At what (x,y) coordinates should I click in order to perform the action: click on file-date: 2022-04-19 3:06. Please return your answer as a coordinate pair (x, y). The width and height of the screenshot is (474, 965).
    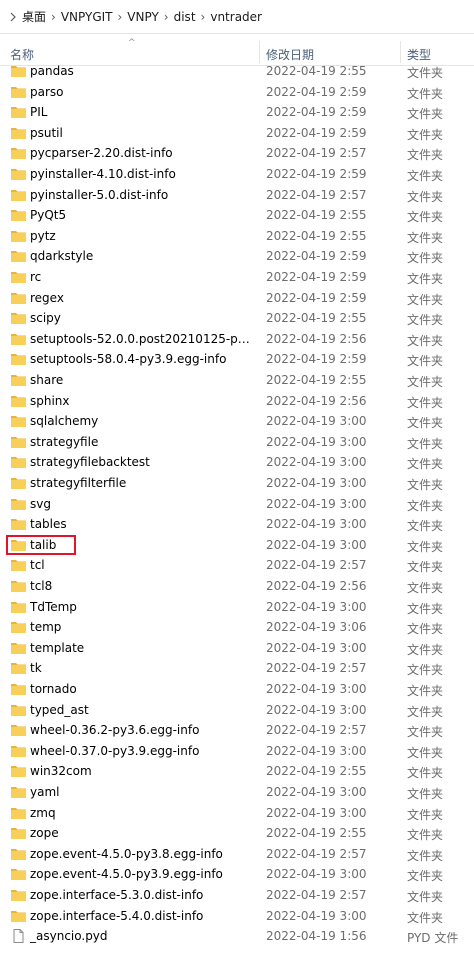
    Looking at the image, I should click on (316, 627).